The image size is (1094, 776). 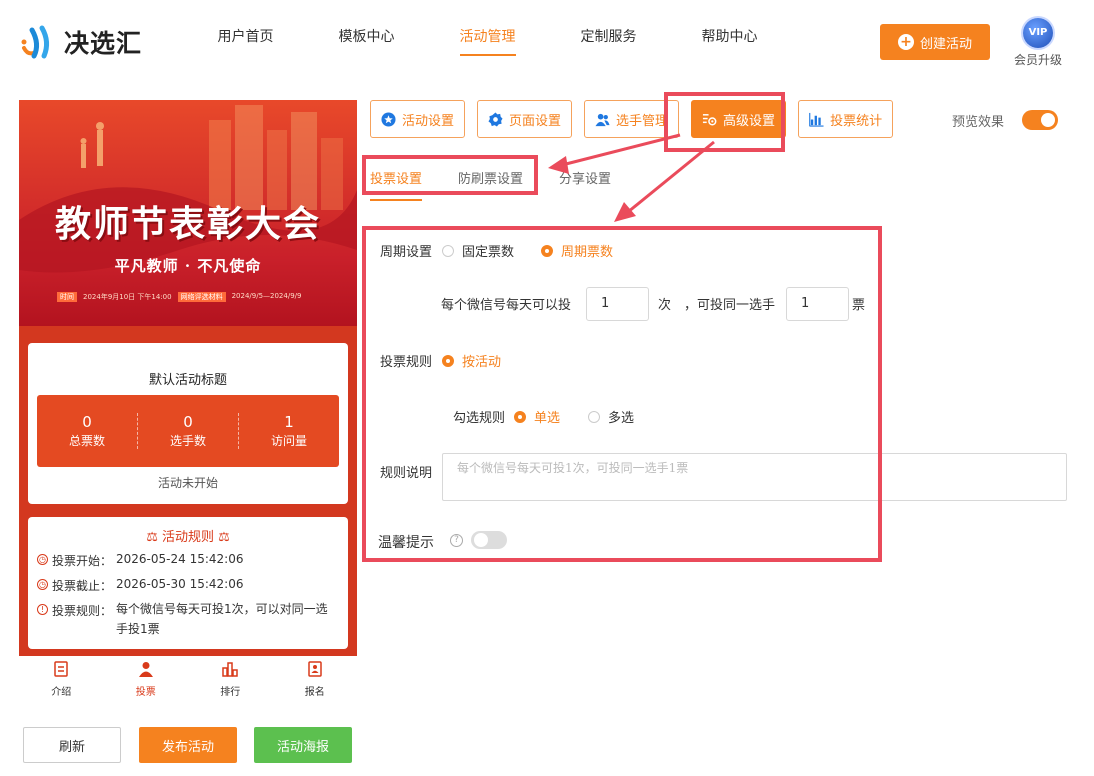 What do you see at coordinates (428, 121) in the screenshot?
I see `tool-label: 活动设置` at bounding box center [428, 121].